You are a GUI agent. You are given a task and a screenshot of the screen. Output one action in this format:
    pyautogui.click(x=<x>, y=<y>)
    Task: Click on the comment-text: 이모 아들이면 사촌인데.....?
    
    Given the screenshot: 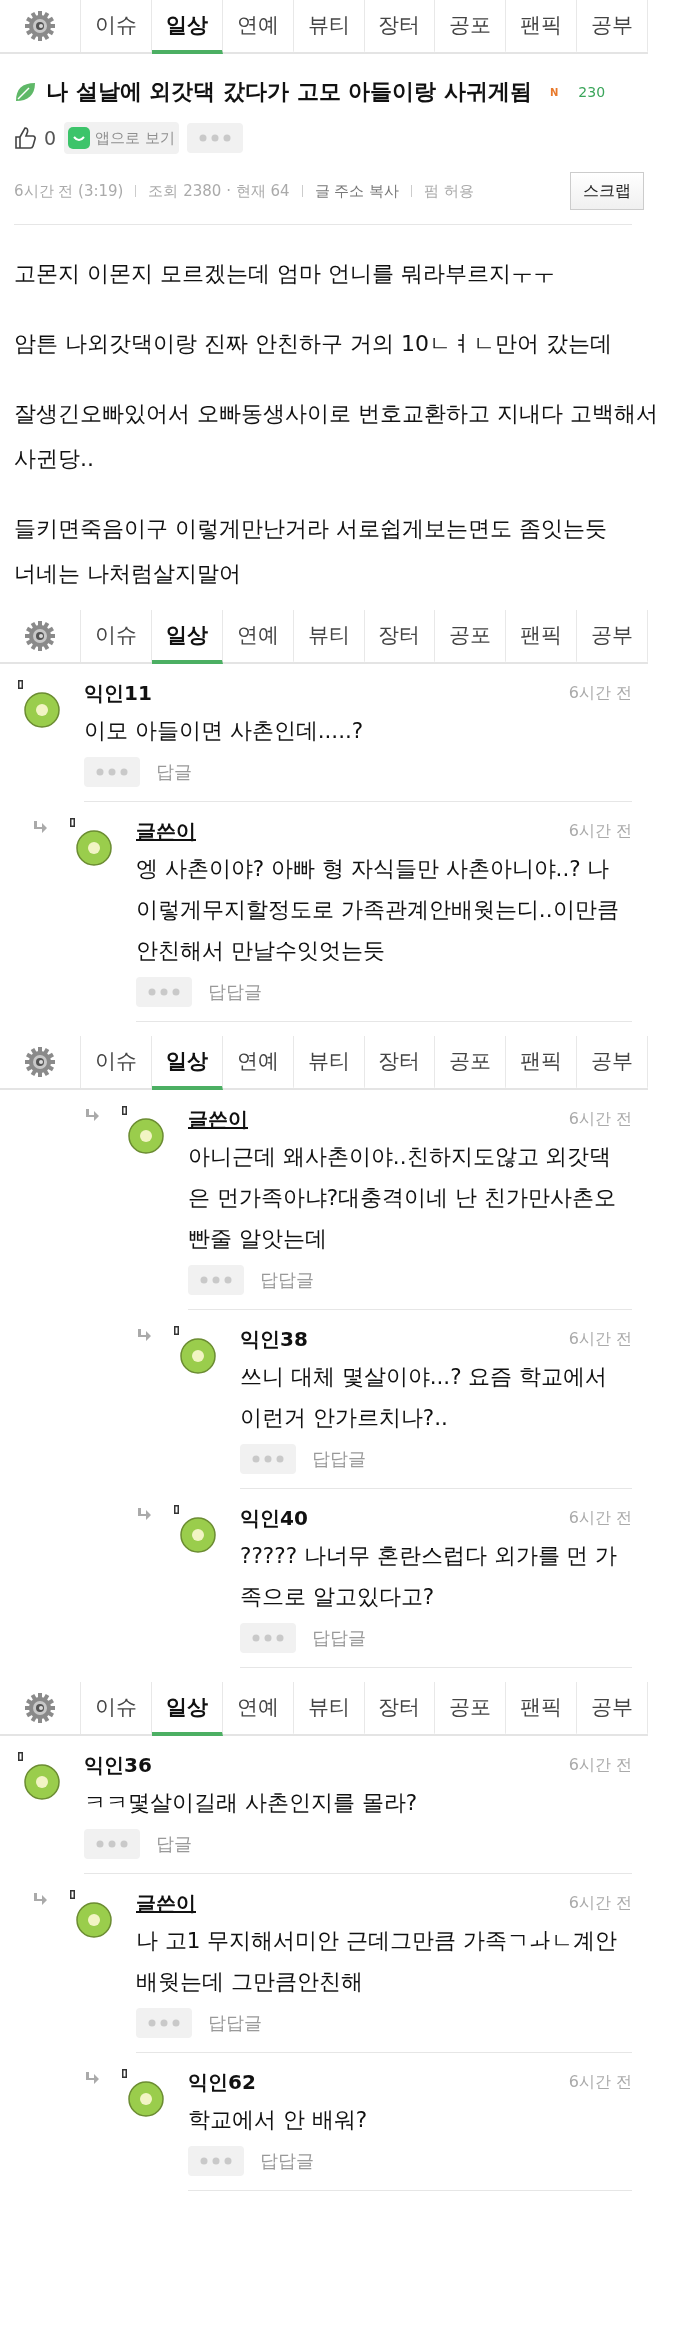 What is the action you would take?
    pyautogui.click(x=224, y=731)
    